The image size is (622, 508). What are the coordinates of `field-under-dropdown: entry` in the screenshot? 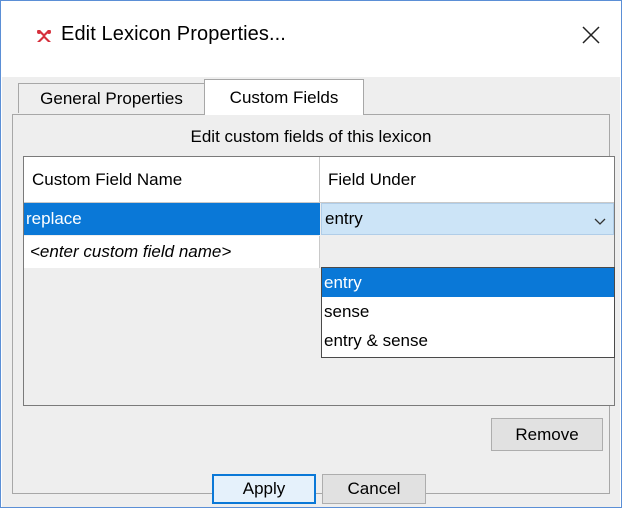 It's located at (467, 219).